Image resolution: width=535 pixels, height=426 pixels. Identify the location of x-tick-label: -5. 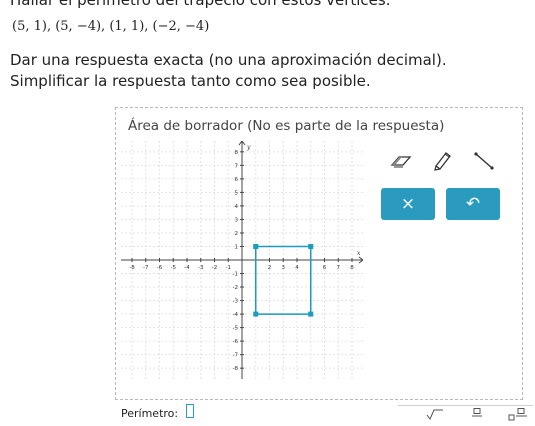
(174, 268).